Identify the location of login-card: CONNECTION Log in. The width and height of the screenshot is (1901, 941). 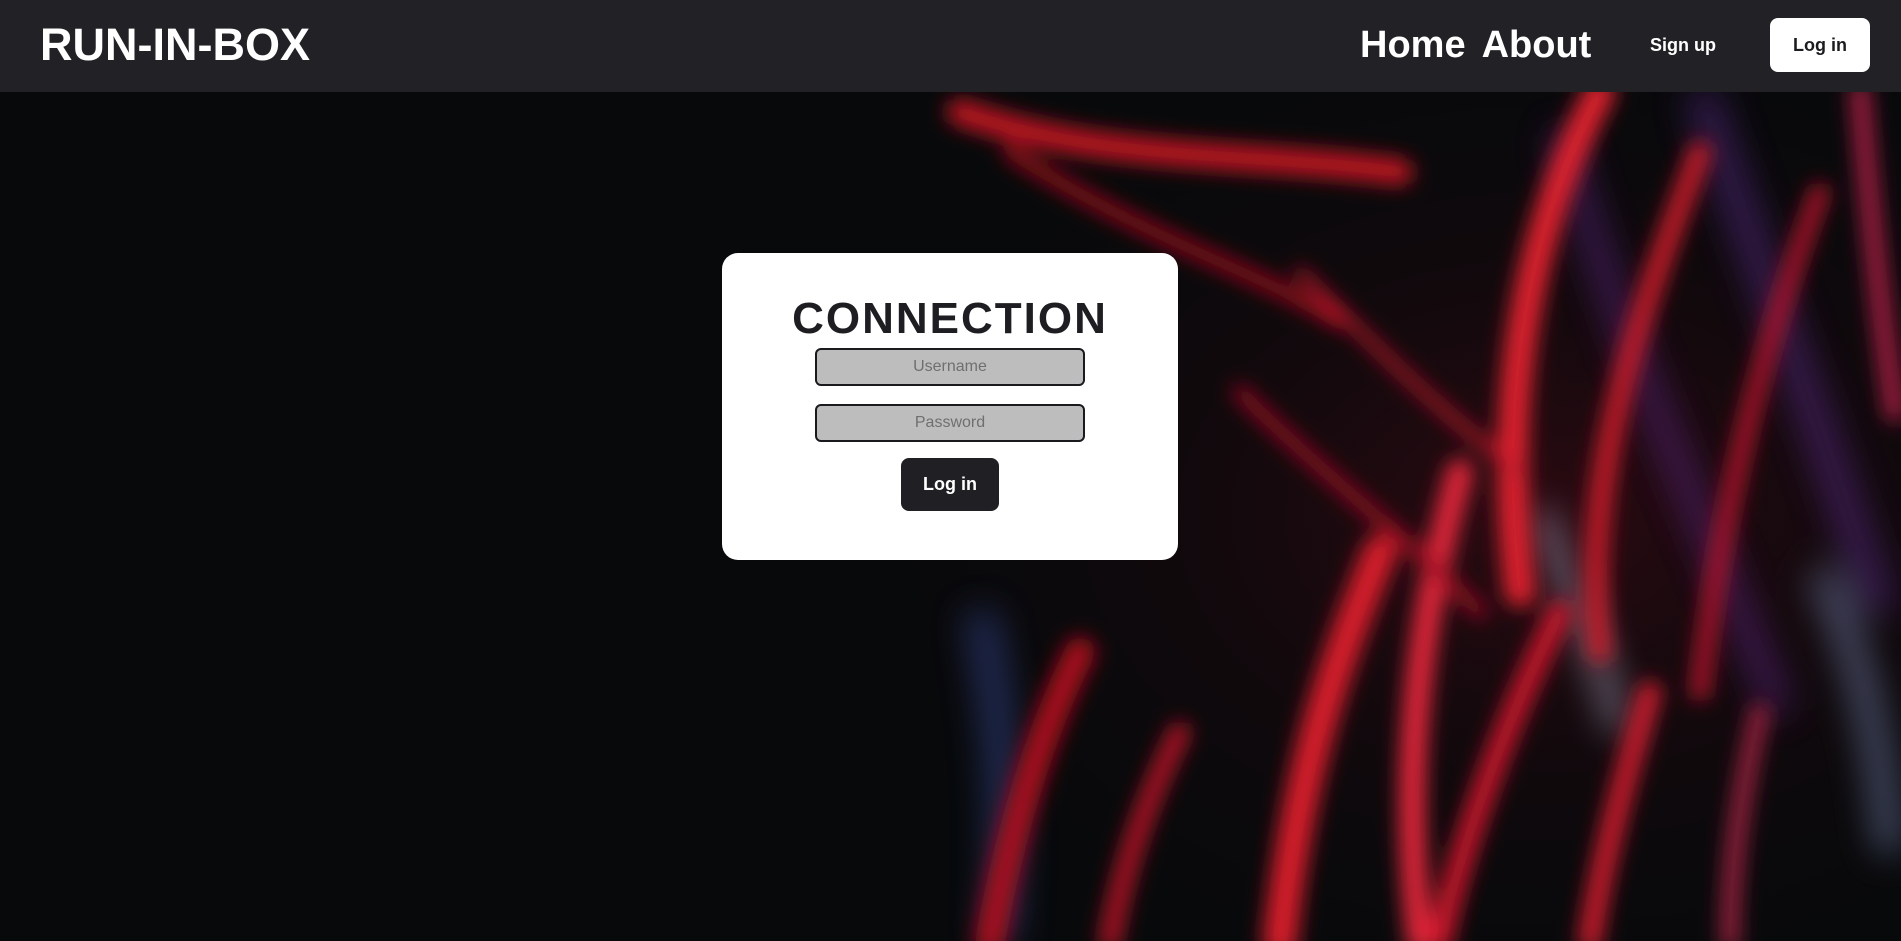
(950, 406).